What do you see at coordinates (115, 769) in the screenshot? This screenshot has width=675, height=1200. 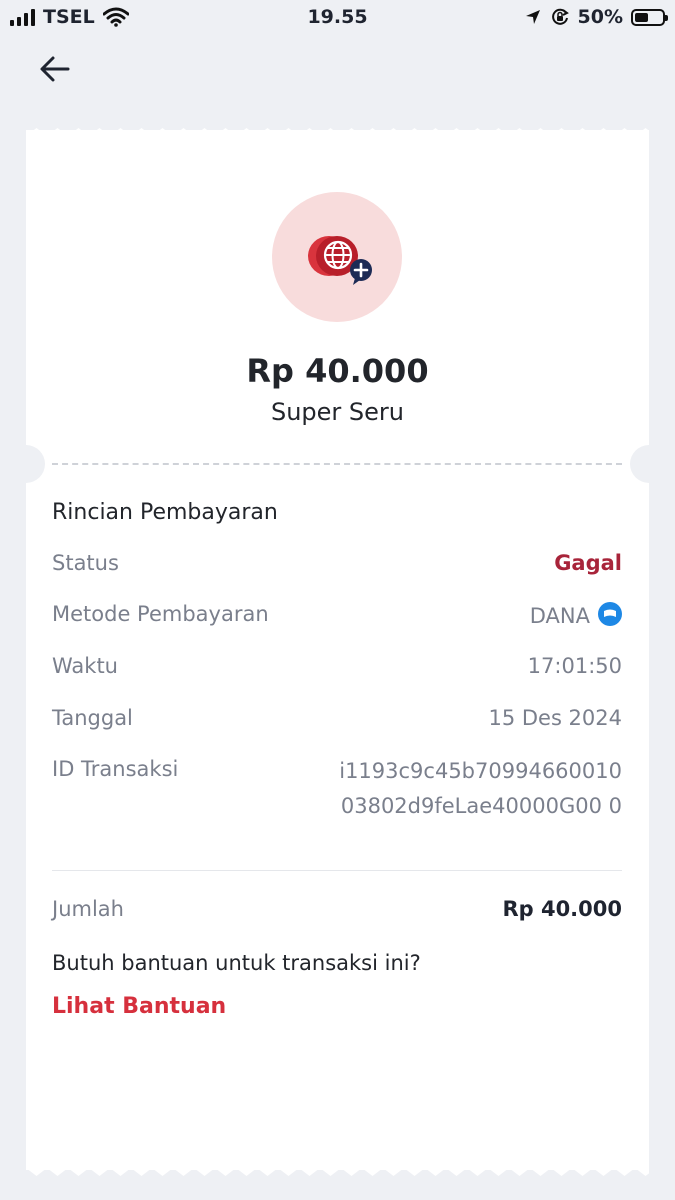 I see `transaction-id-label: ID Transaksi` at bounding box center [115, 769].